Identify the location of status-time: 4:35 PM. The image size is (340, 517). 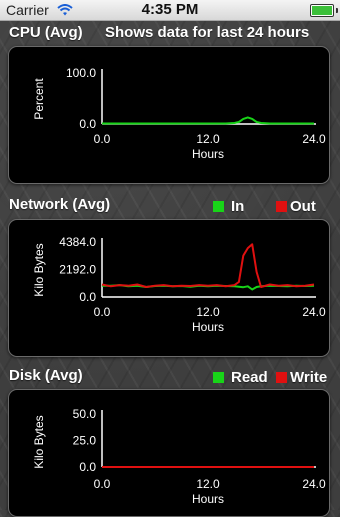
(170, 9).